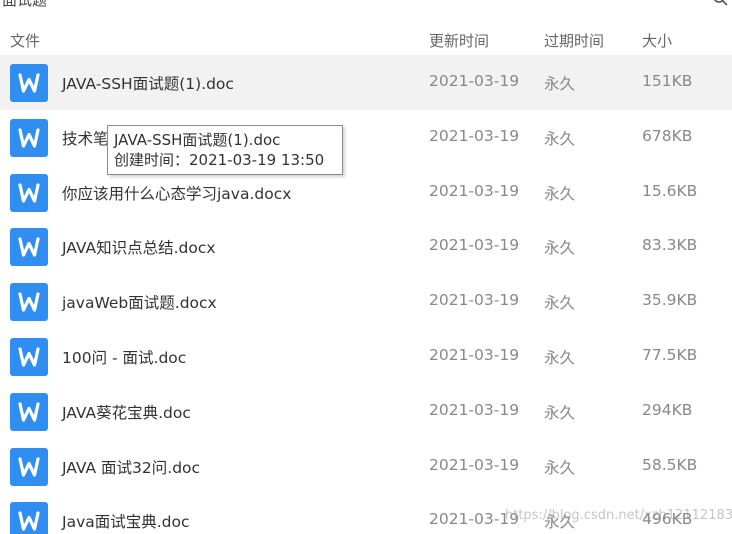 Image resolution: width=732 pixels, height=534 pixels. What do you see at coordinates (126, 412) in the screenshot?
I see `file-name: JAVA葵花宝典.doc` at bounding box center [126, 412].